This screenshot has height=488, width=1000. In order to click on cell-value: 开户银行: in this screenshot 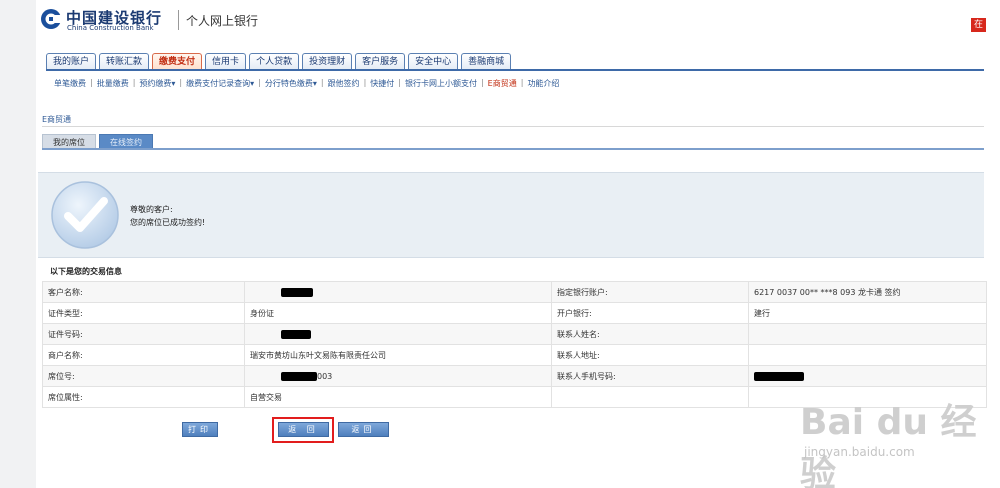, I will do `click(574, 313)`.